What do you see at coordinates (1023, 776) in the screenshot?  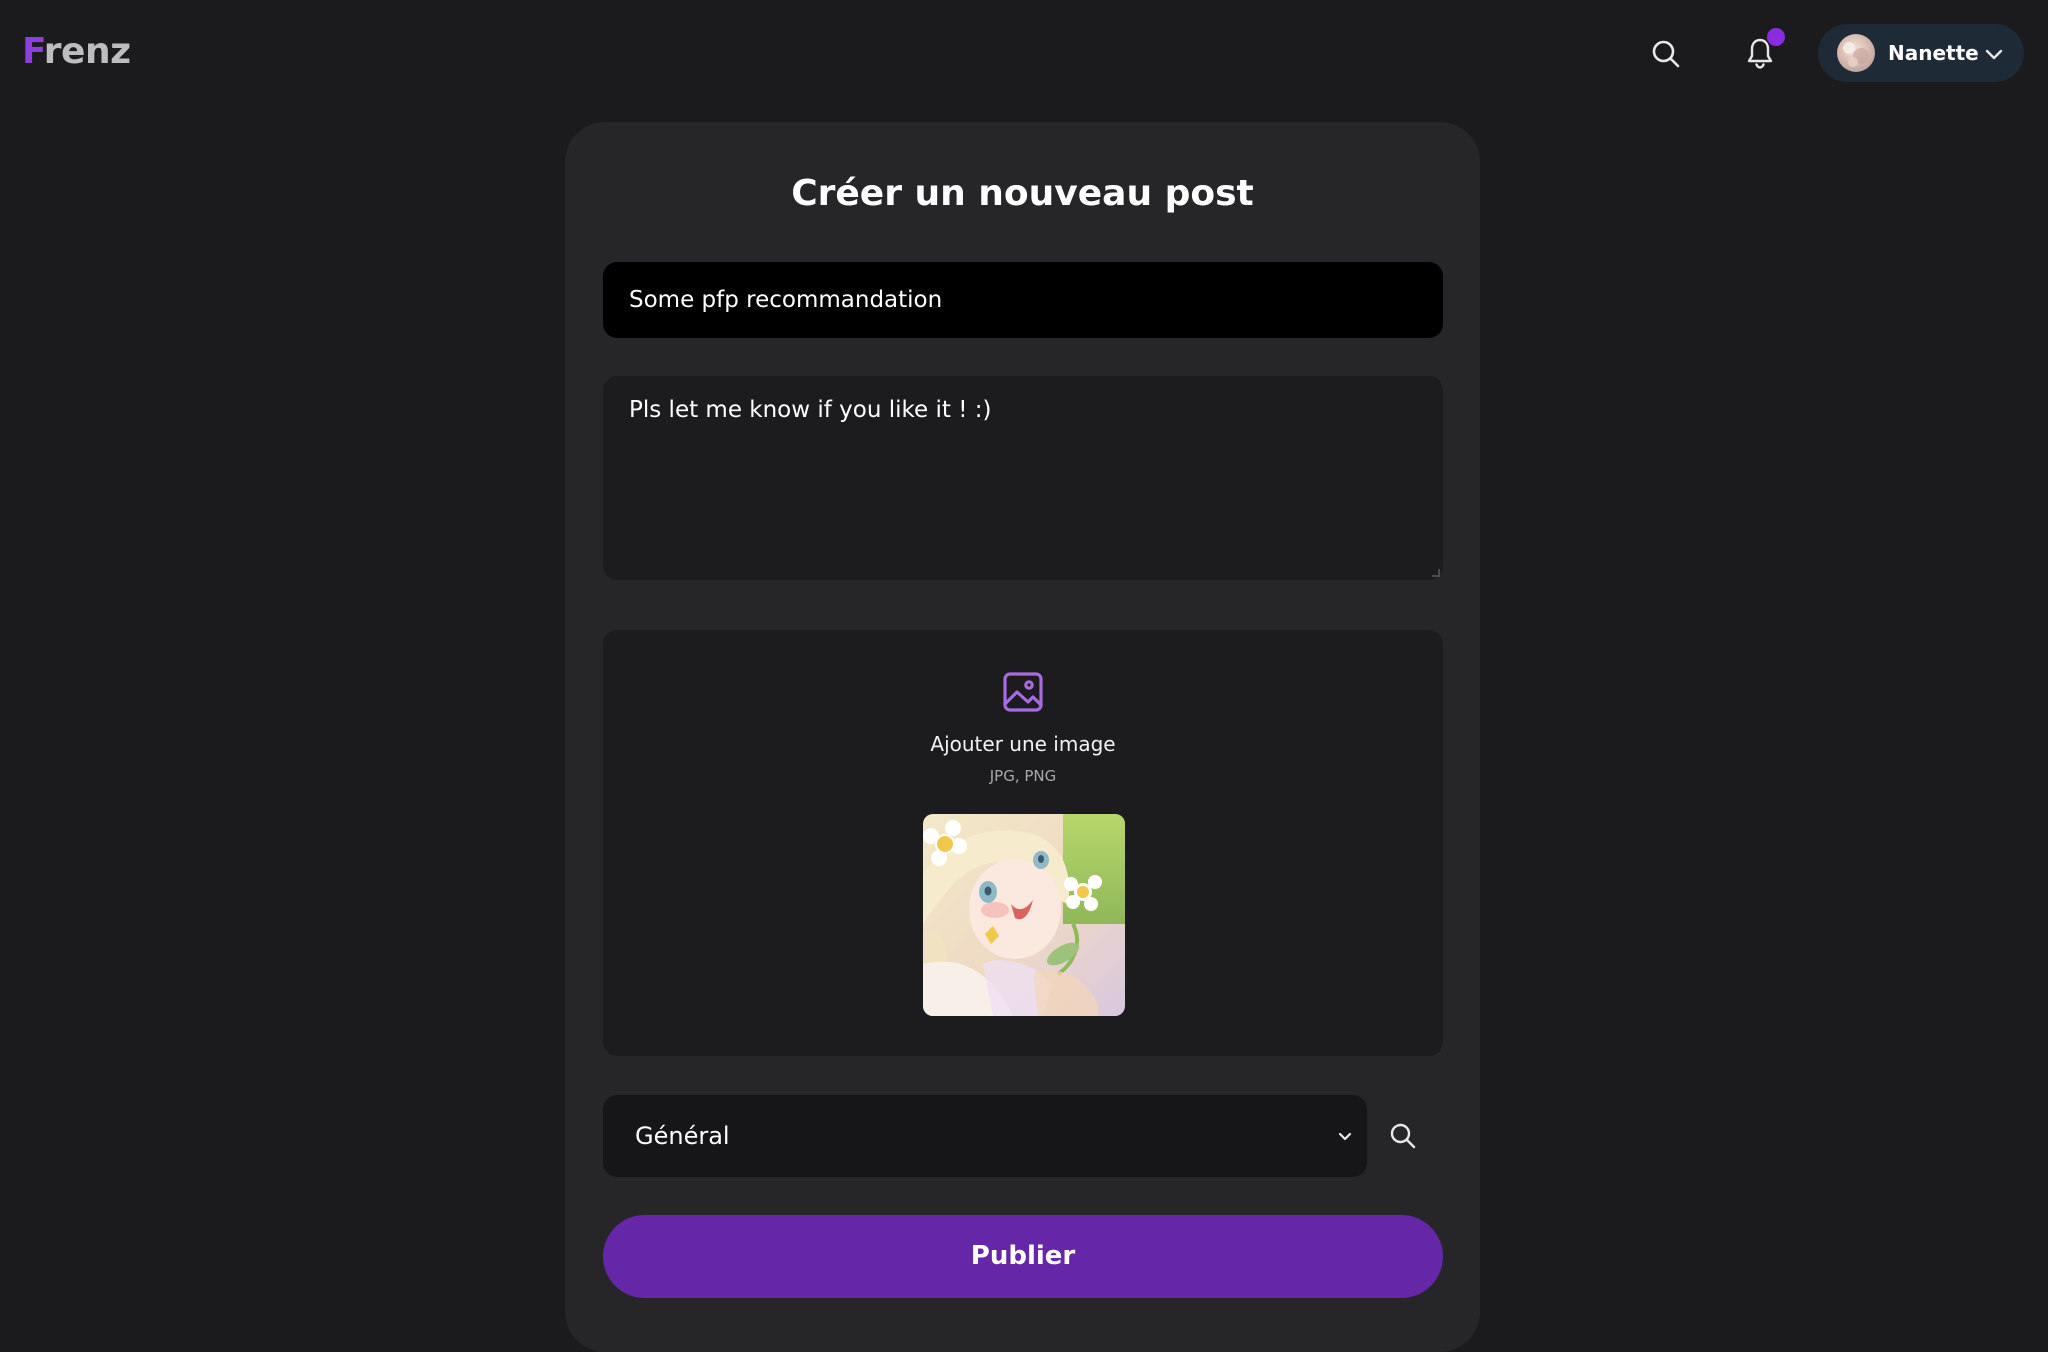 I see `upload-formats-hint: JPG, PNG` at bounding box center [1023, 776].